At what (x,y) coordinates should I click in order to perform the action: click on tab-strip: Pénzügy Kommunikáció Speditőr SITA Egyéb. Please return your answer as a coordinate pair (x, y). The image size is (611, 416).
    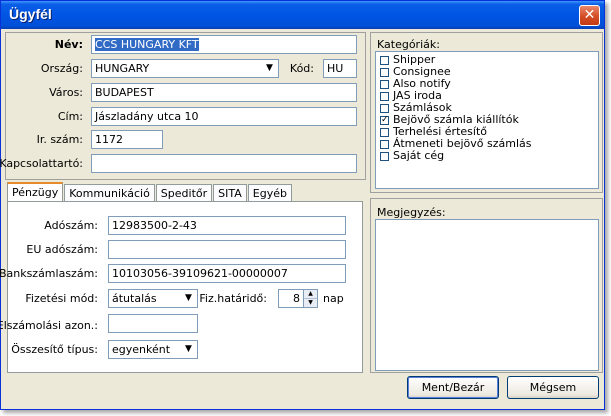
    Looking at the image, I should click on (150, 192).